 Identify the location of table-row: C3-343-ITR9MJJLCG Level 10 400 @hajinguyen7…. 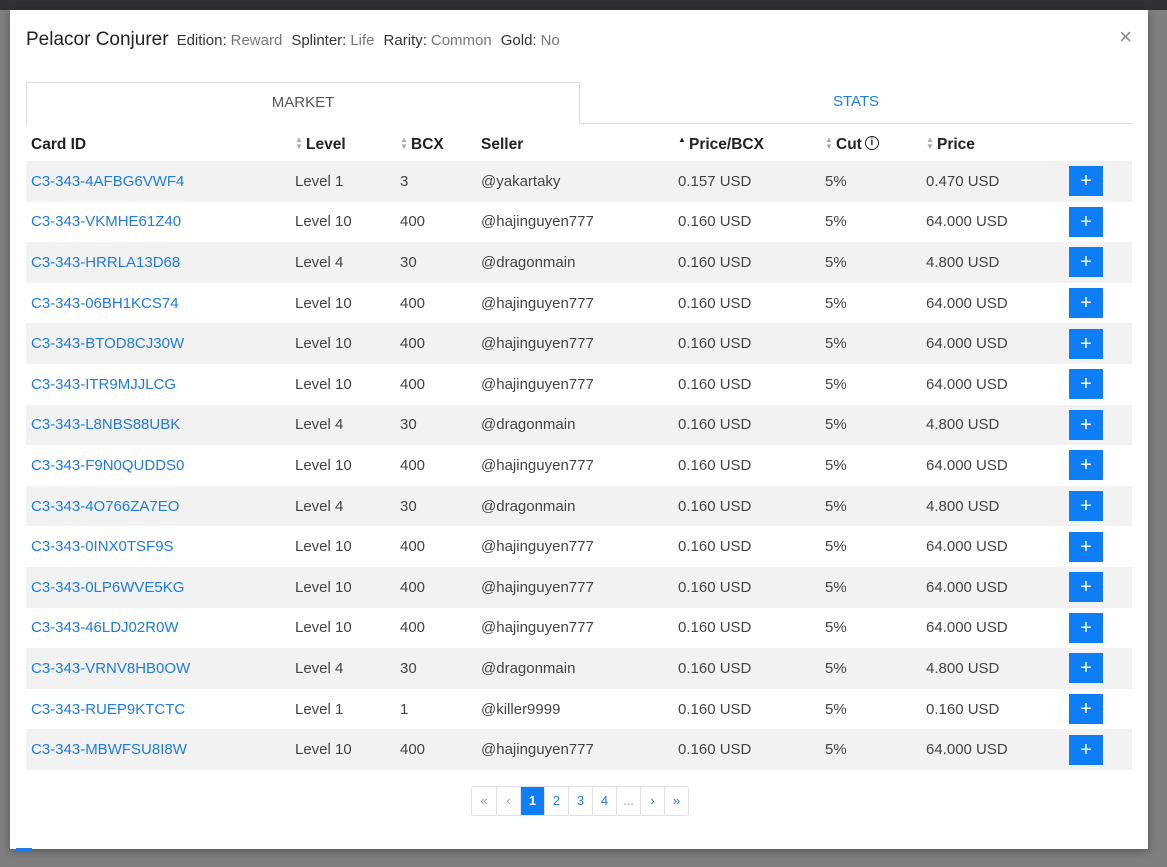
(579, 384).